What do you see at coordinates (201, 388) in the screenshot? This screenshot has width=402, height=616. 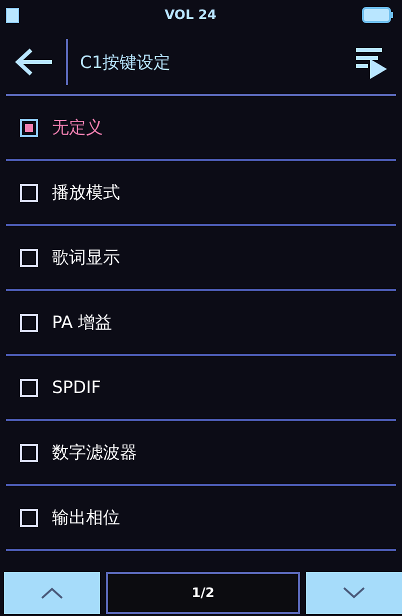 I see `option-row: SPDIF` at bounding box center [201, 388].